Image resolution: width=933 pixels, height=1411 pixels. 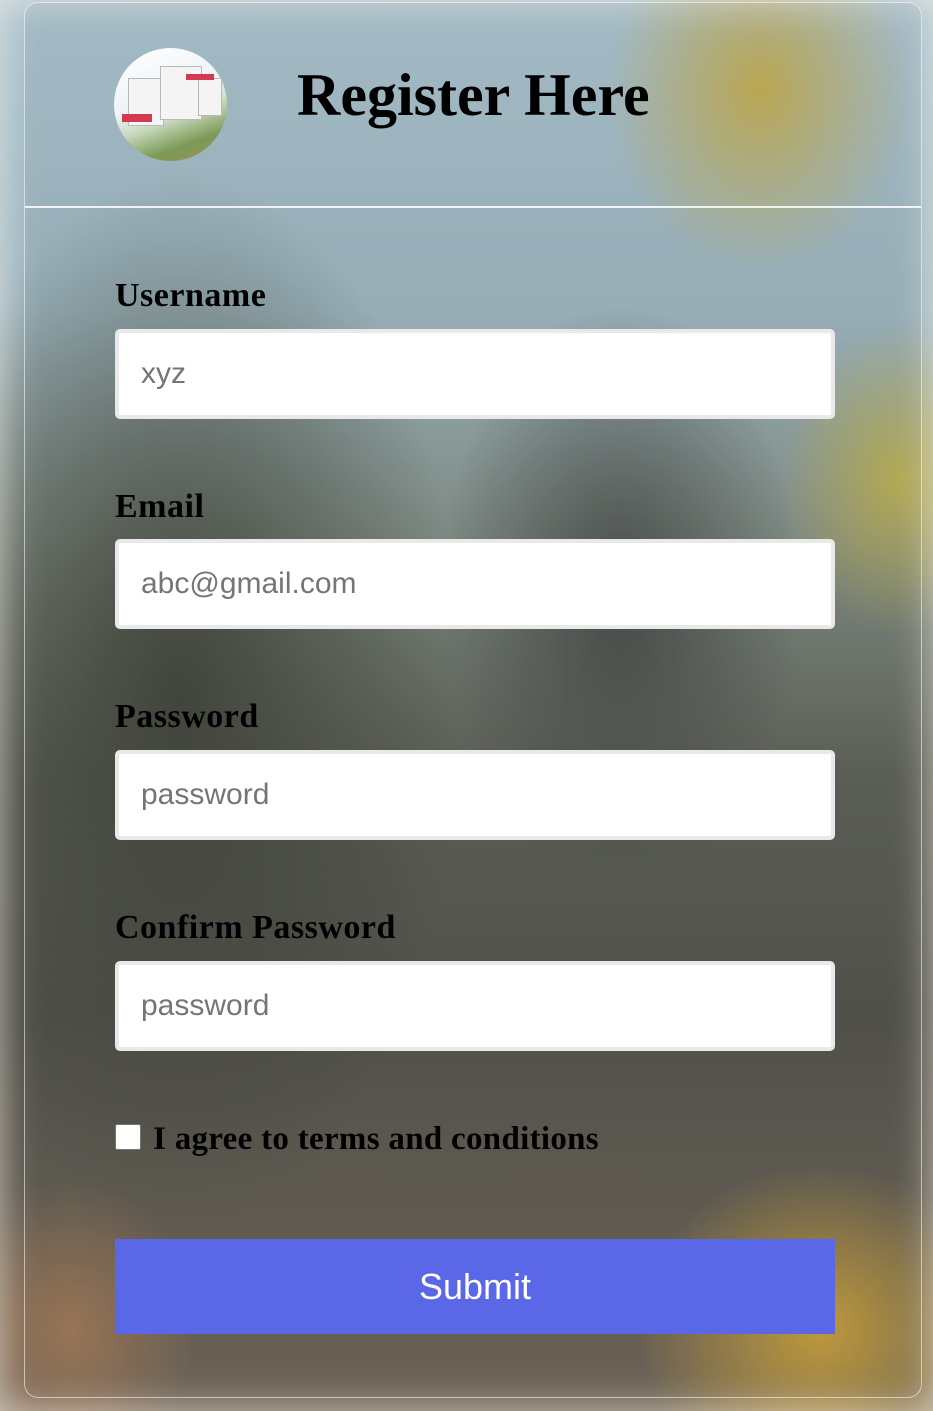 I want to click on email-input, so click(x=475, y=584).